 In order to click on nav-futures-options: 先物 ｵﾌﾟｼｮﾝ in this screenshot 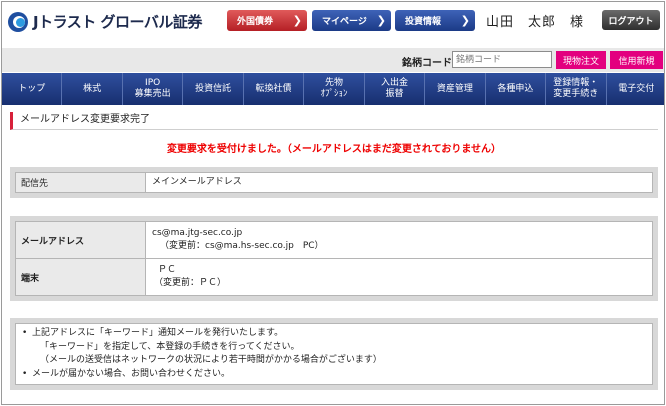, I will do `click(334, 89)`.